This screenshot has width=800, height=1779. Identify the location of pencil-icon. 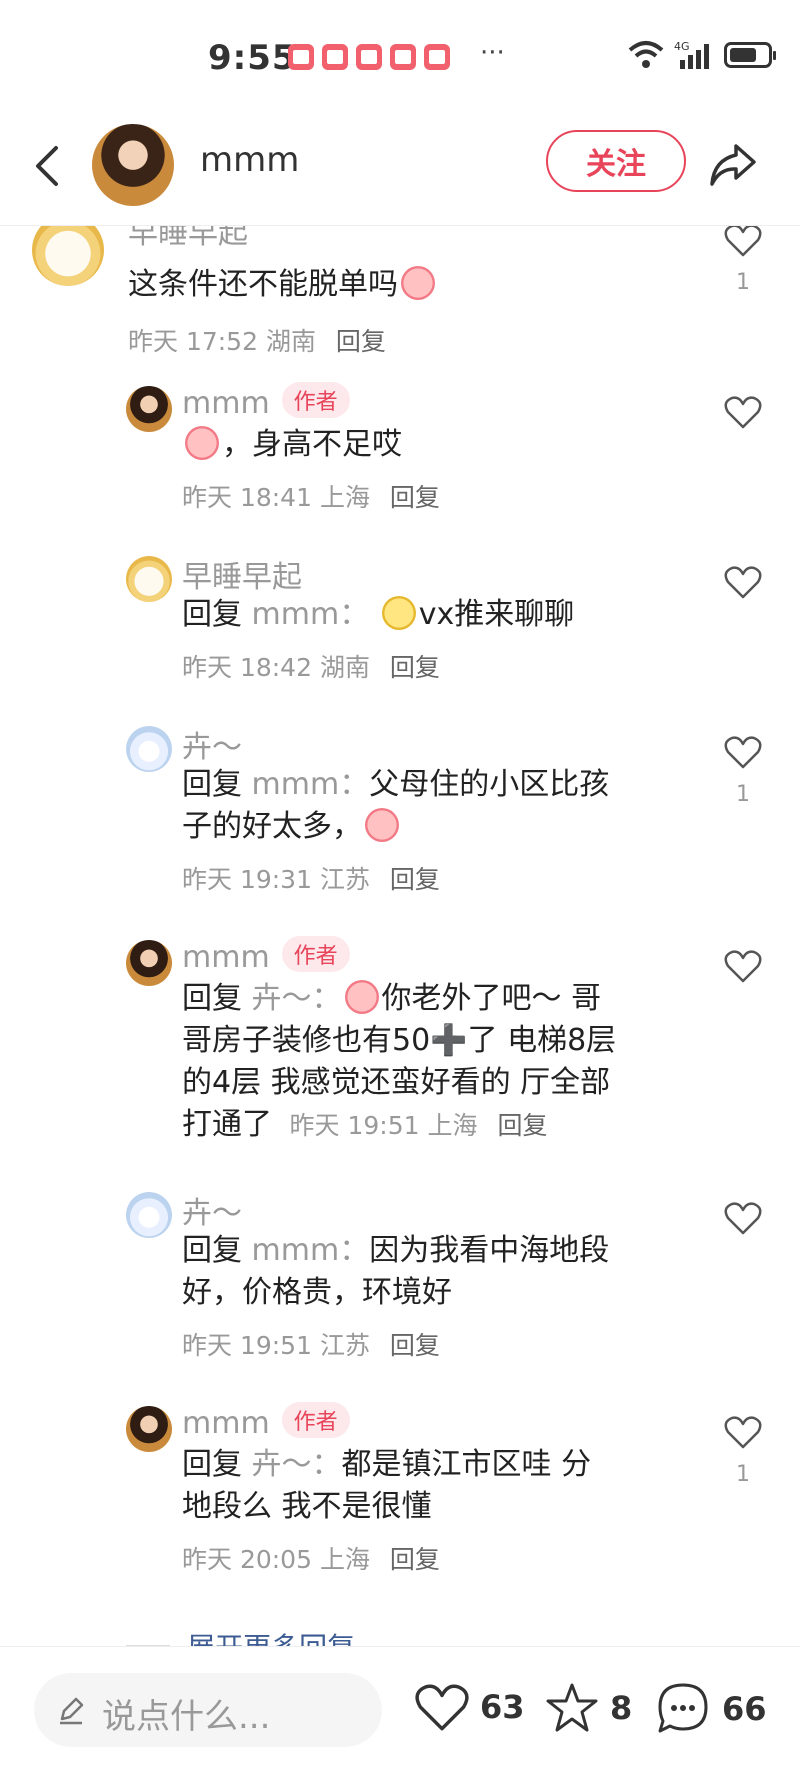
(72, 1711).